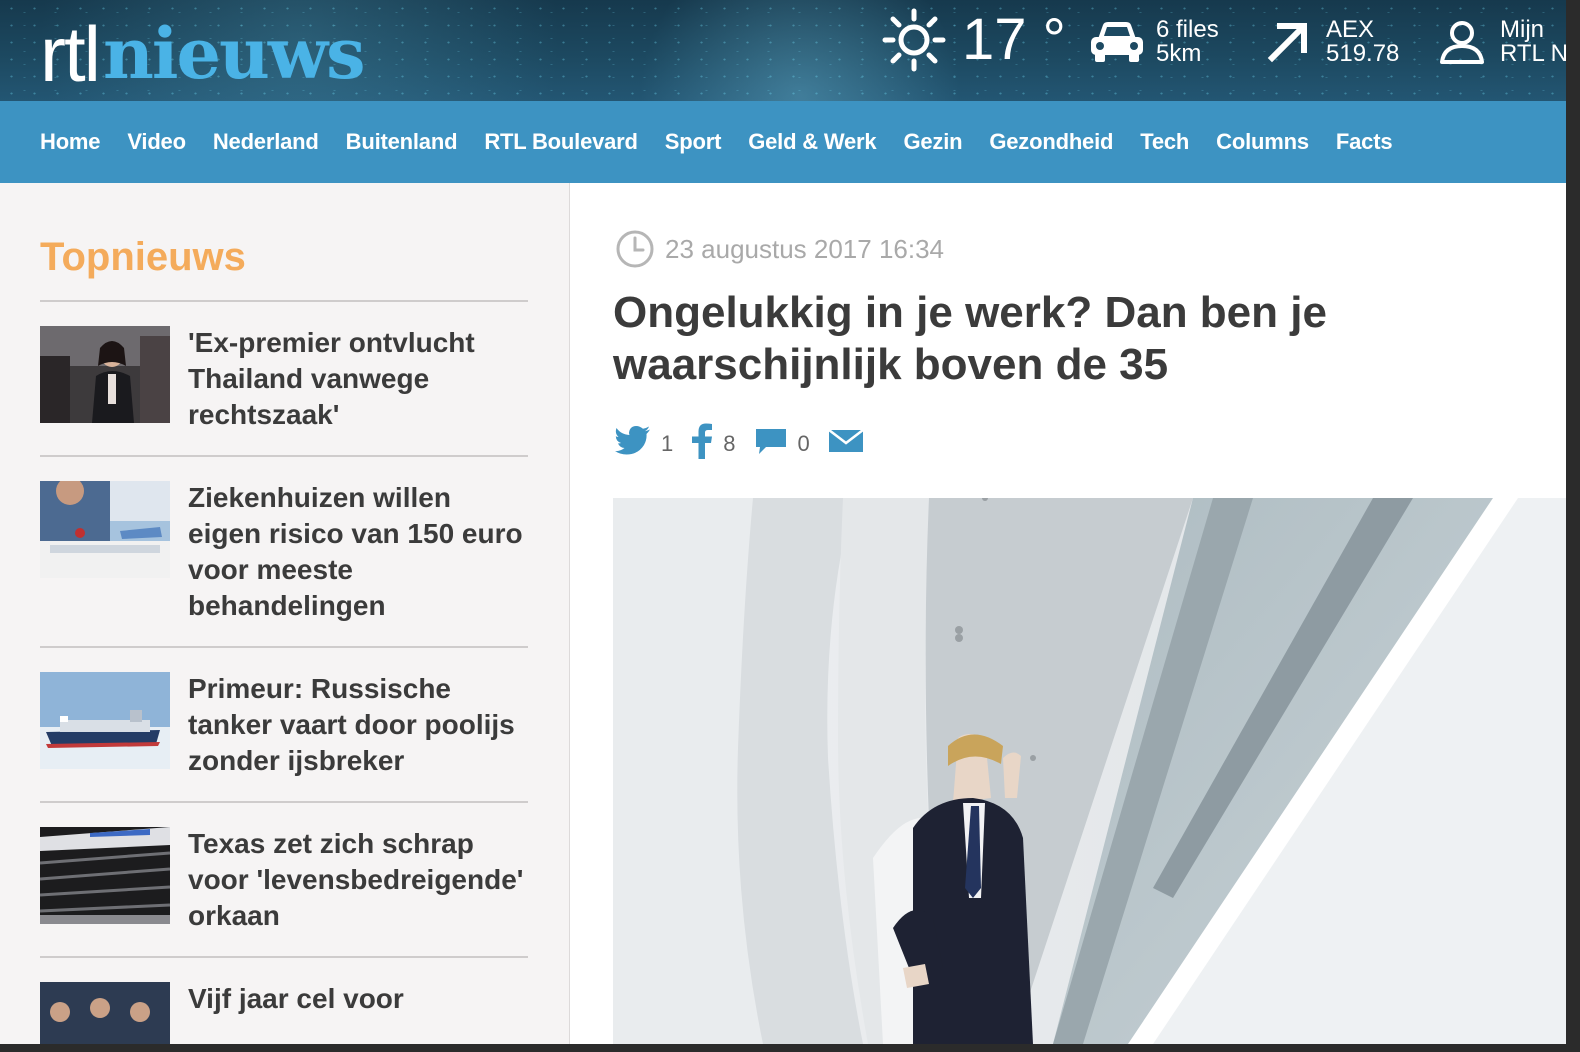 The image size is (1580, 1052). Describe the element at coordinates (1287, 43) in the screenshot. I see `arrow-up-right-icon` at that location.